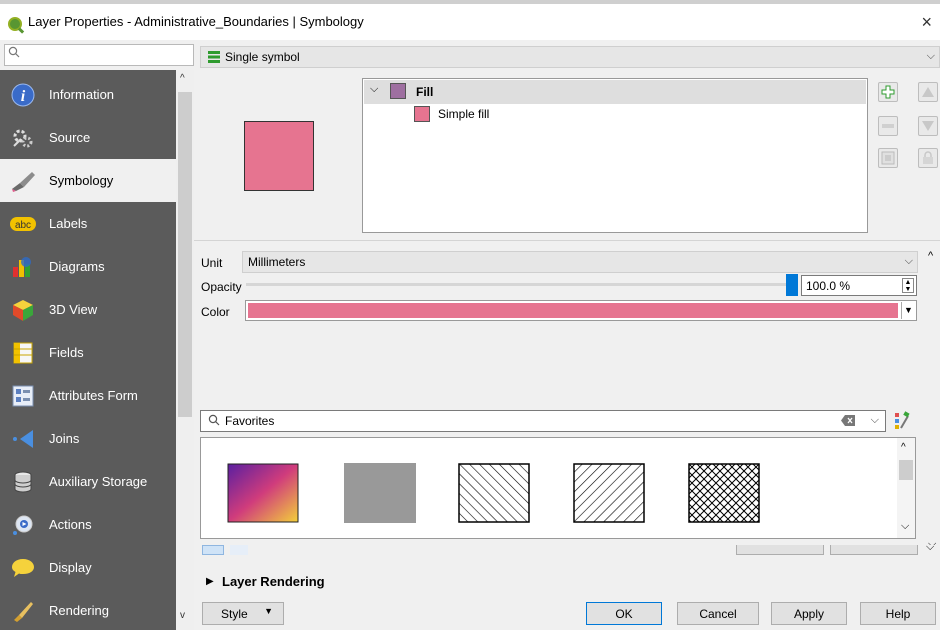 Image resolution: width=940 pixels, height=630 pixels. I want to click on renderer-type-select: Single symbol ⌵, so click(570, 57).